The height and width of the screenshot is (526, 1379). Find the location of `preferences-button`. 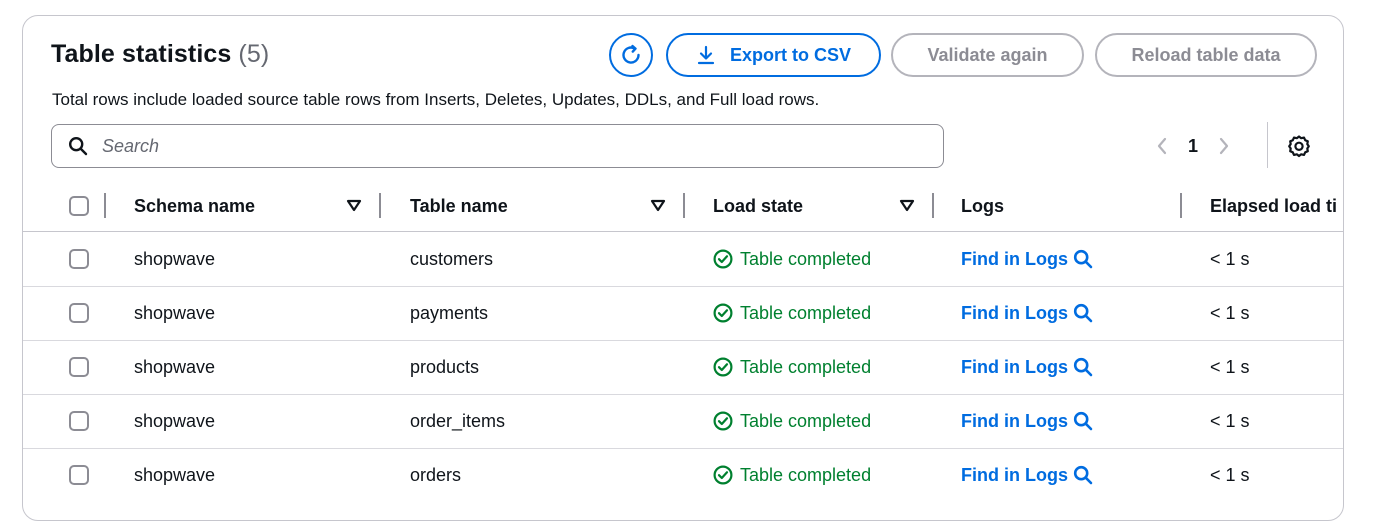

preferences-button is located at coordinates (1299, 146).